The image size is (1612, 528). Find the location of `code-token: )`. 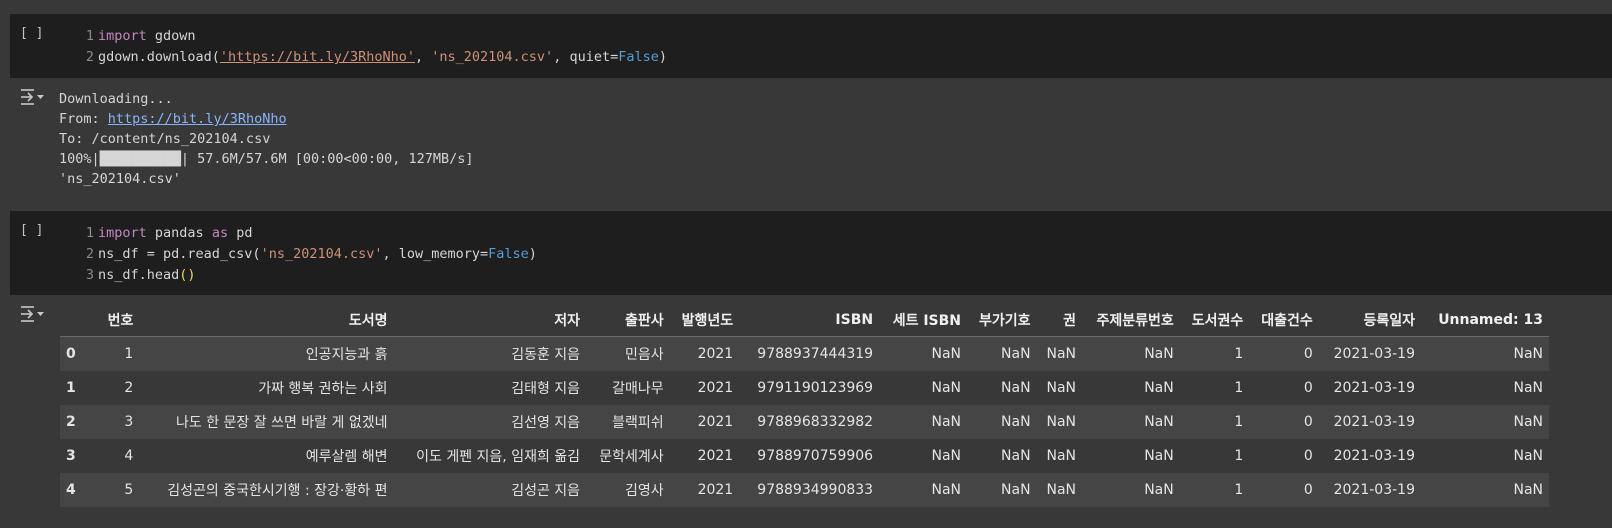

code-token: ) is located at coordinates (532, 254).